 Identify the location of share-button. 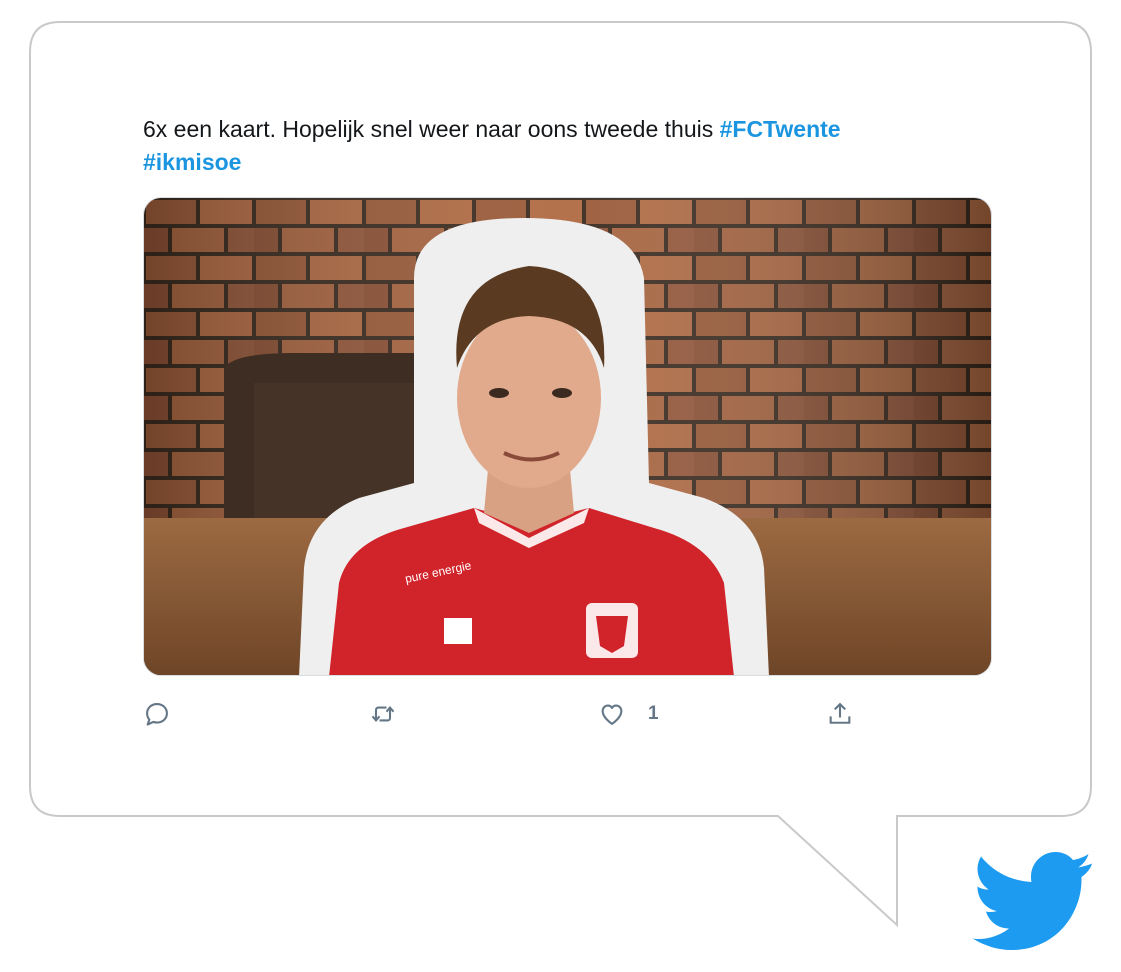
(840, 714).